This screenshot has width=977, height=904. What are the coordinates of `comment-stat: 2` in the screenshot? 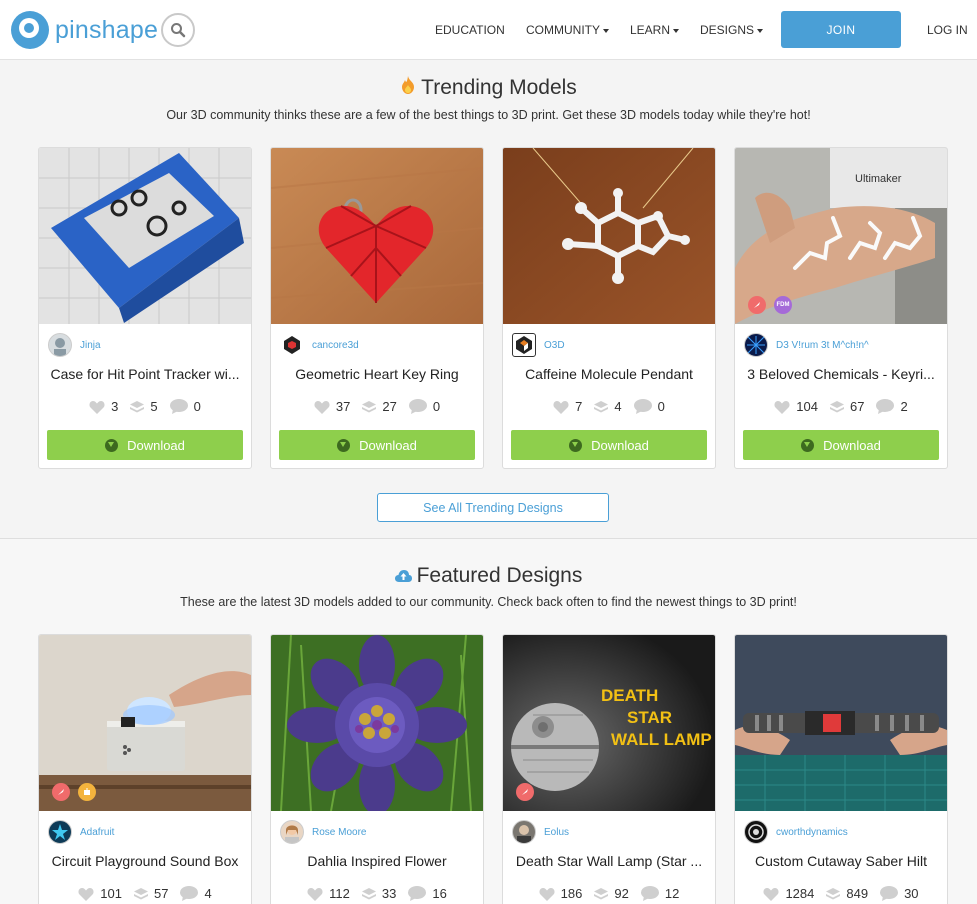 It's located at (892, 406).